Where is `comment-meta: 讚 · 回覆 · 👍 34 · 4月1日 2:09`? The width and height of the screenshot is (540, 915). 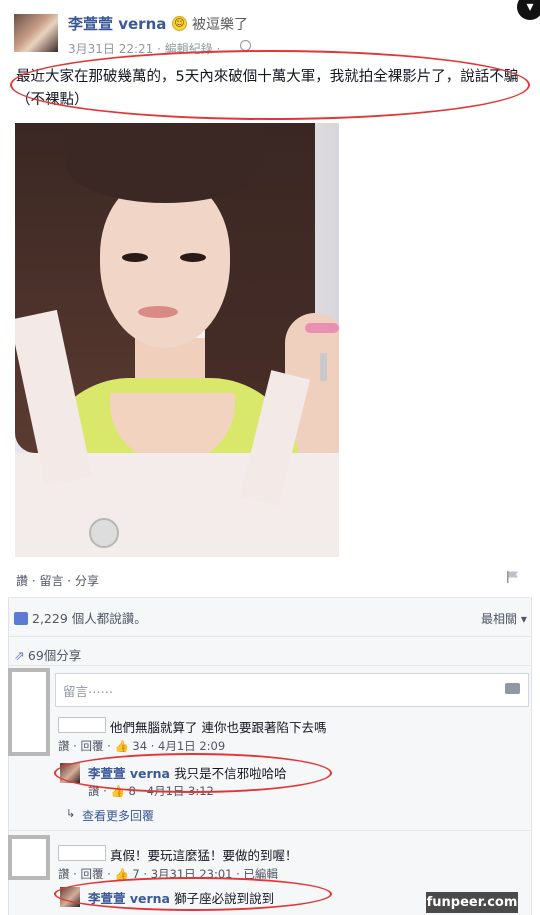 comment-meta: 讚 · 回覆 · 👍 34 · 4月1日 2:09 is located at coordinates (141, 746).